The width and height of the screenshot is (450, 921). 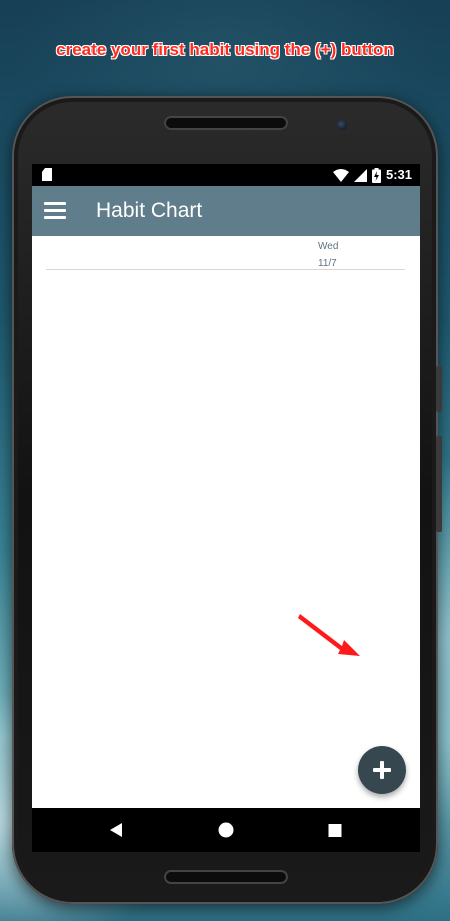 What do you see at coordinates (328, 246) in the screenshot?
I see `day-name: Wed` at bounding box center [328, 246].